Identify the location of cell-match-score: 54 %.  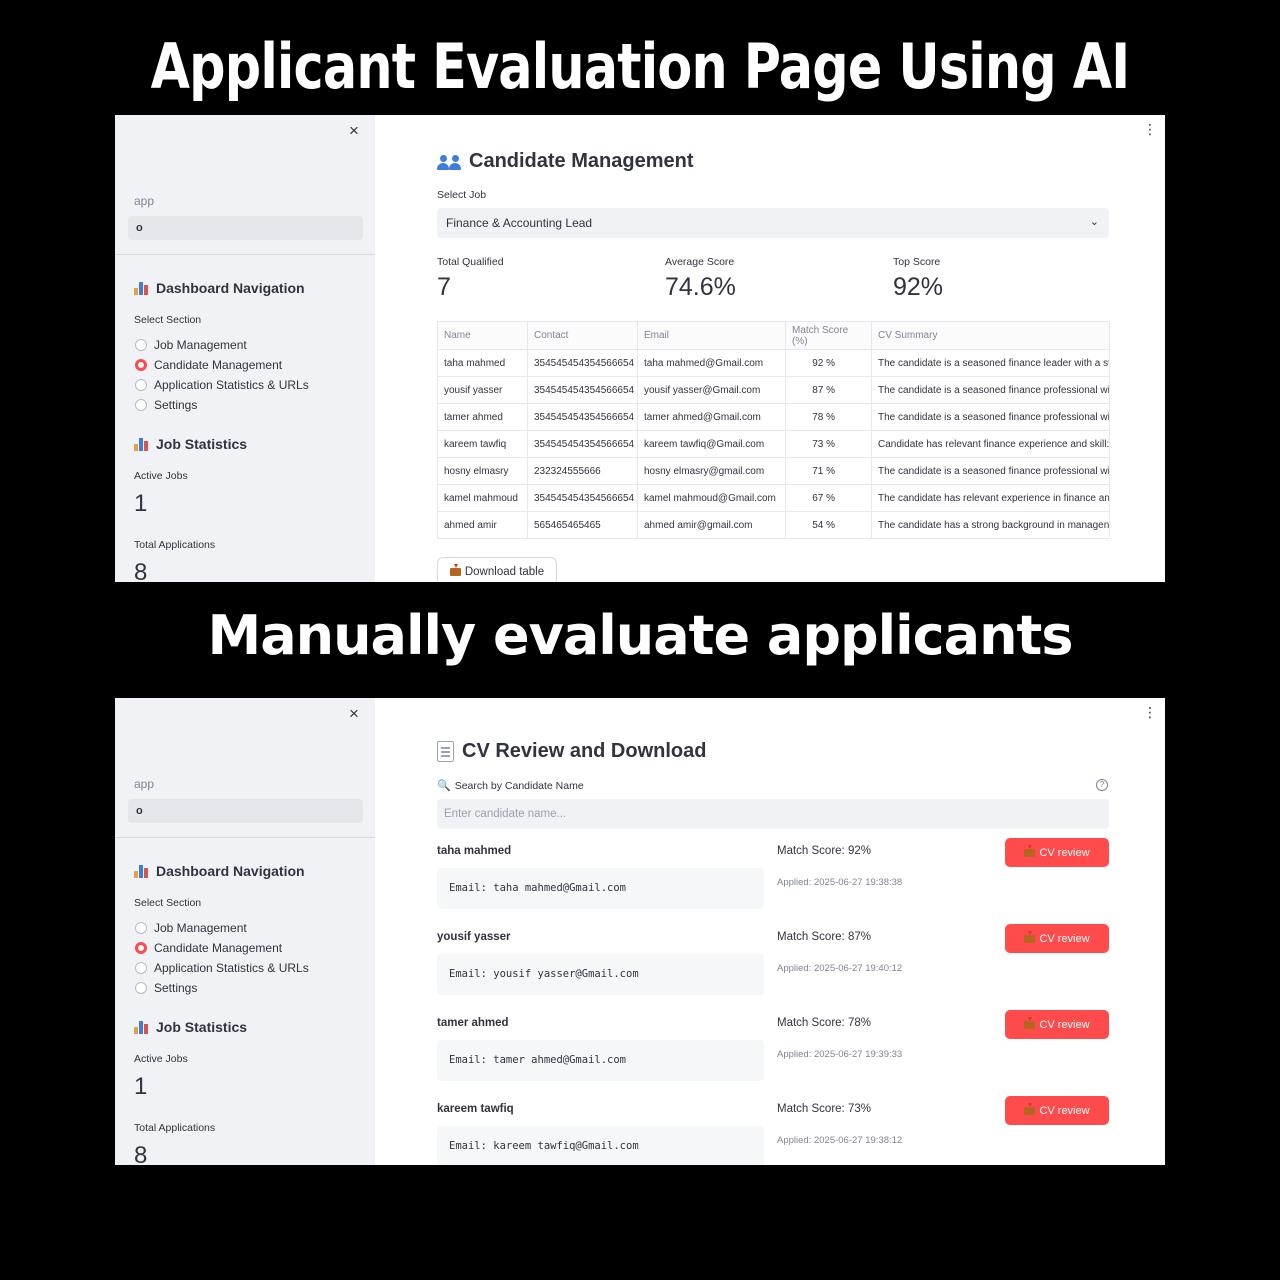
(828, 525).